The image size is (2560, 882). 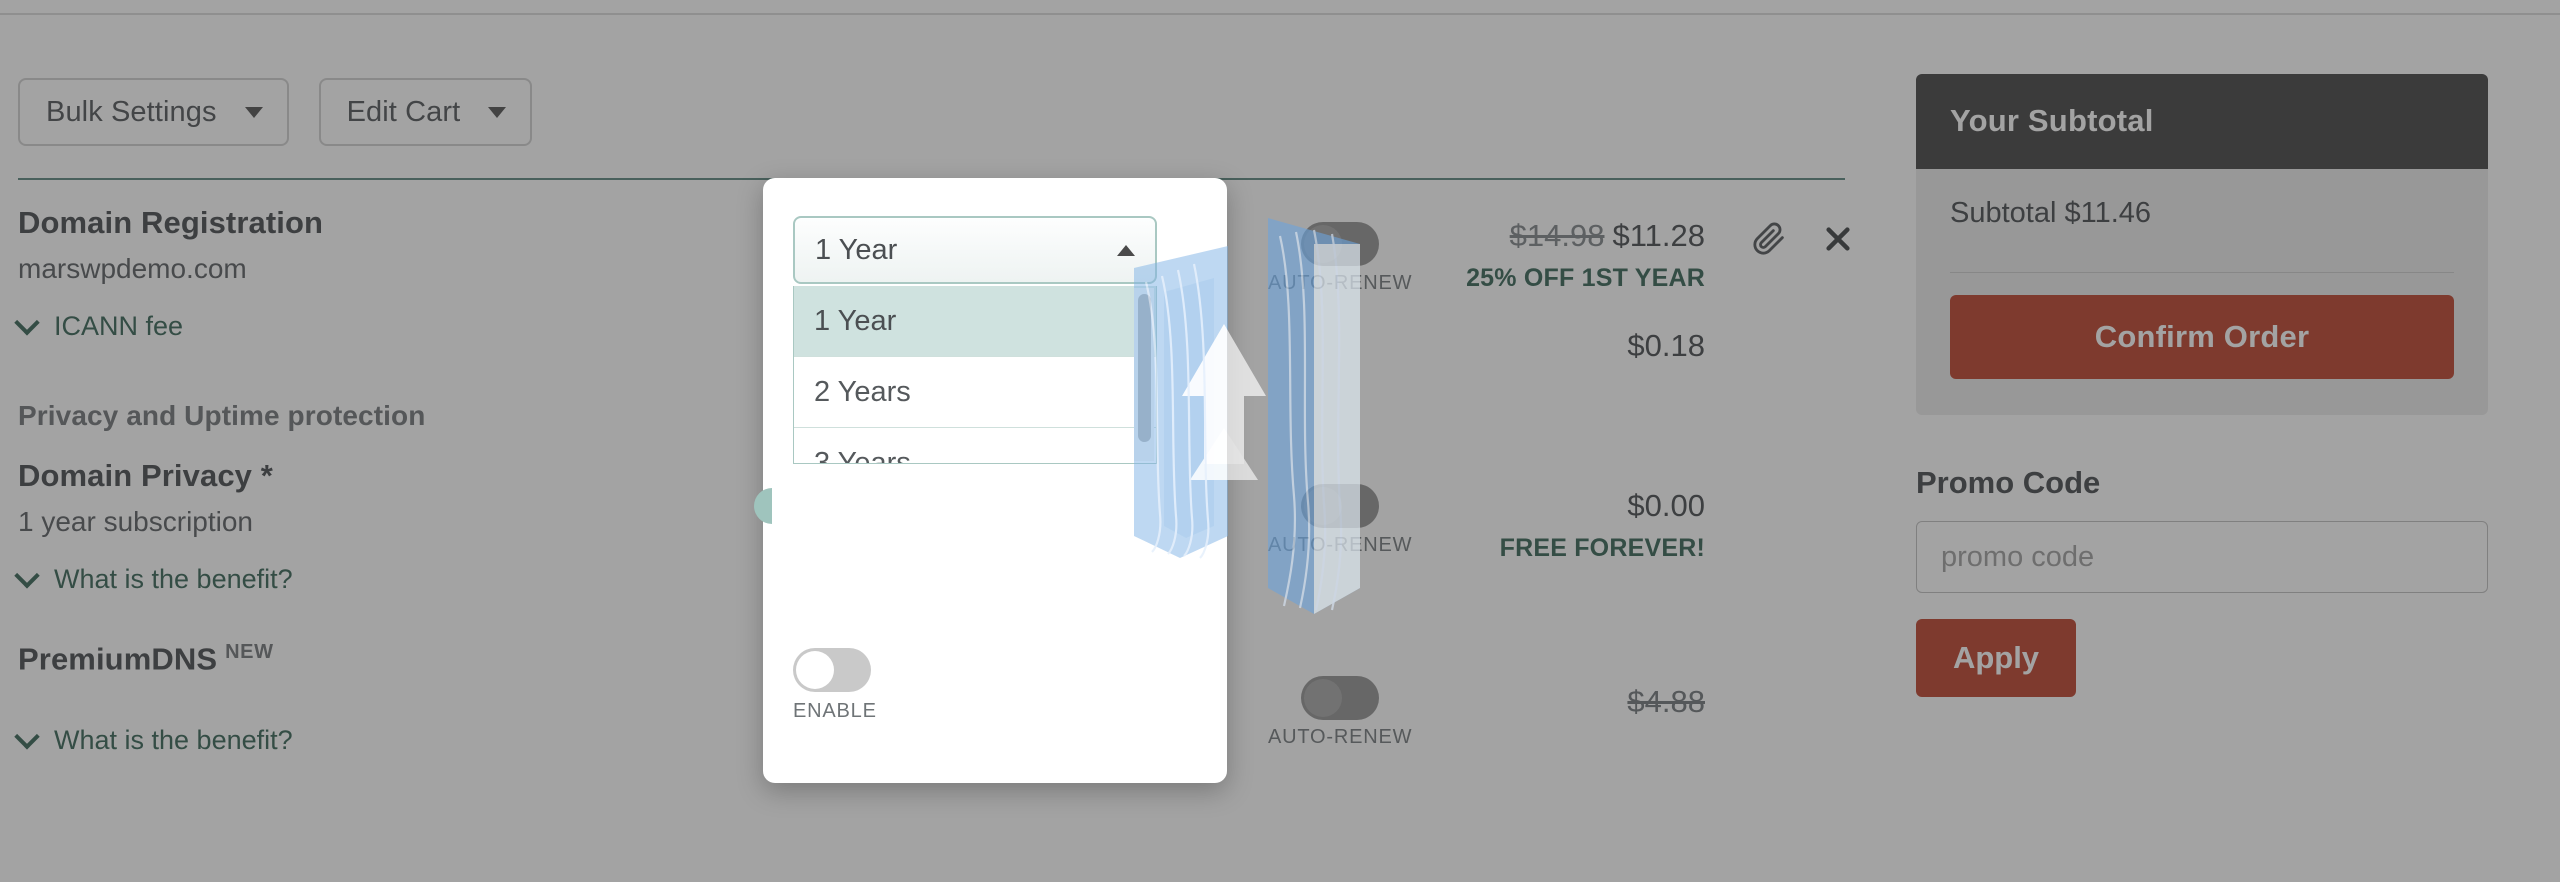 I want to click on price-free-note: FREE FOREVER!, so click(x=1602, y=548).